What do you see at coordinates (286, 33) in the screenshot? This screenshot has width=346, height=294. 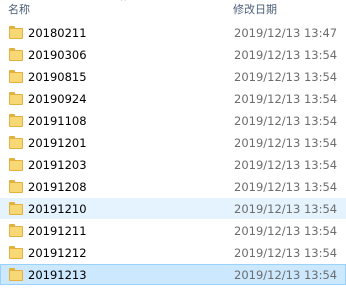 I see `folder-modified-date: 2019/12/13 13:47` at bounding box center [286, 33].